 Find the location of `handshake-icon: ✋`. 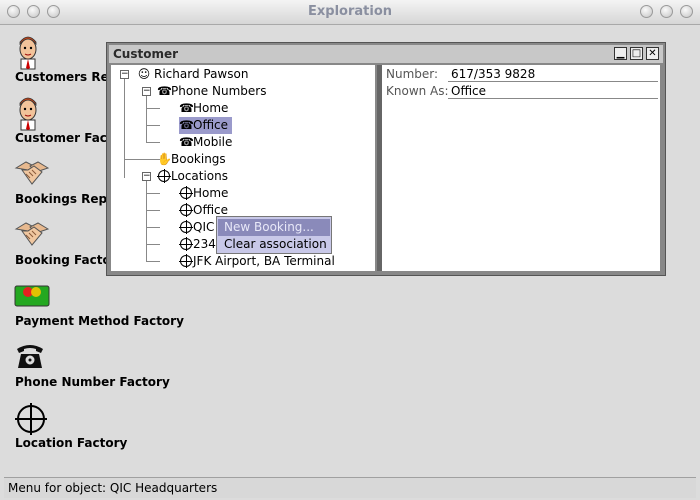

handshake-icon: ✋ is located at coordinates (164, 159).